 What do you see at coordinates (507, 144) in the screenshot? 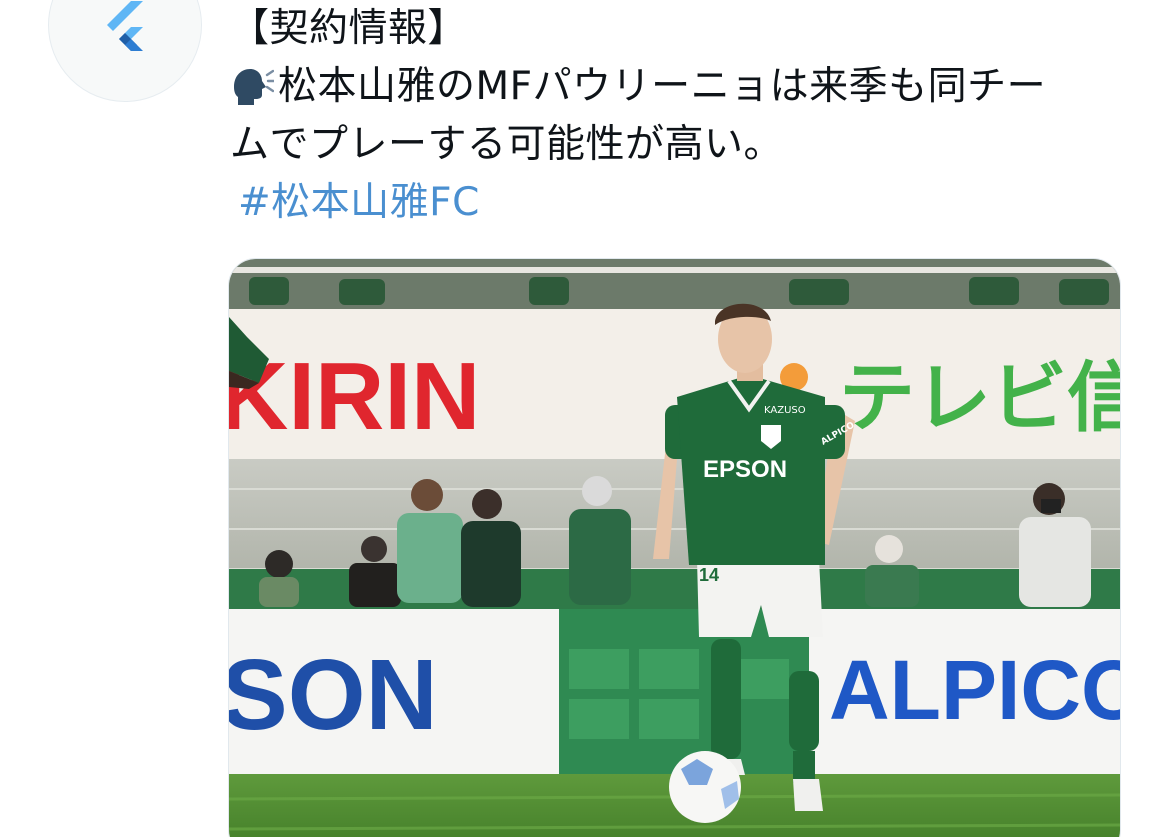
I see `tweet-line-continued: ムでプレーする可能性が高い。` at bounding box center [507, 144].